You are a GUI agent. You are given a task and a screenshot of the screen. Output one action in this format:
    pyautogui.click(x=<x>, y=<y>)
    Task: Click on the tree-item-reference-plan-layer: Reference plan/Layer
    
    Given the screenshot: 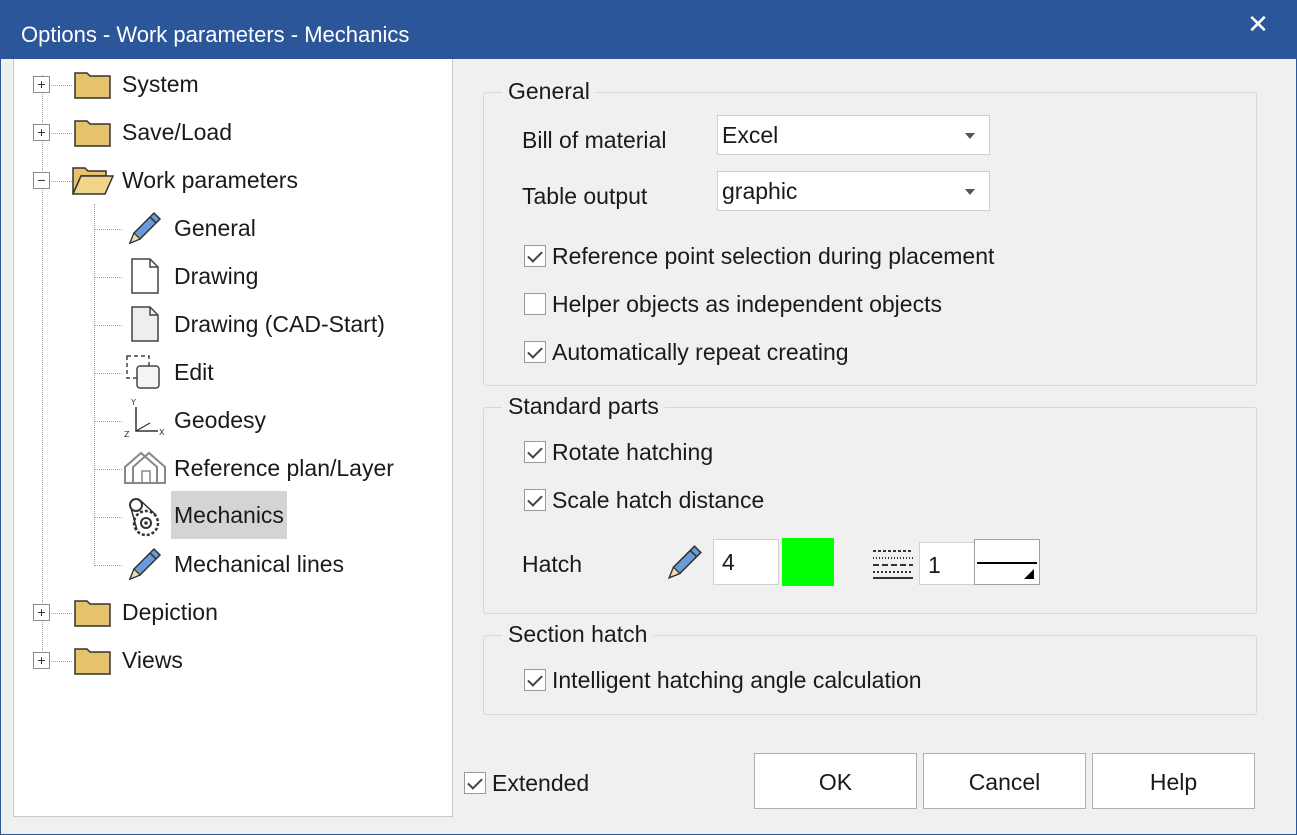 What is the action you would take?
    pyautogui.click(x=224, y=469)
    